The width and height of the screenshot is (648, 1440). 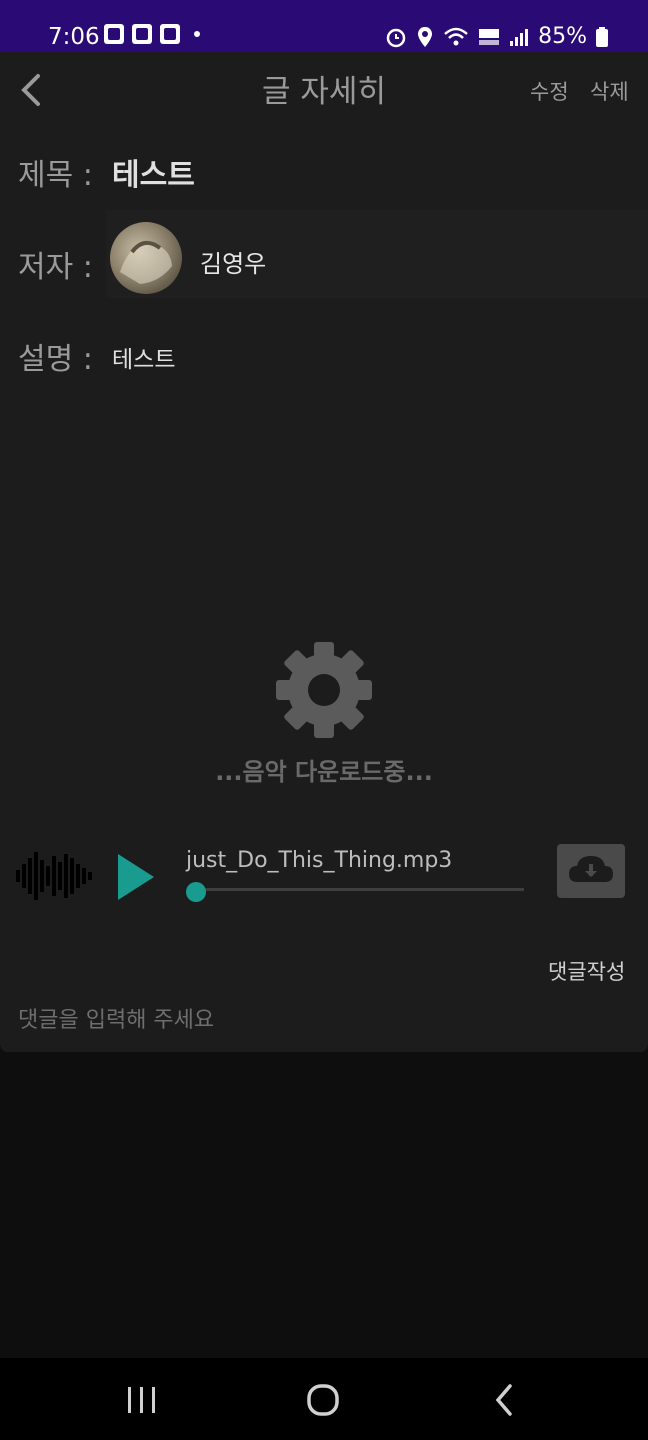 I want to click on navigation-bar, so click(x=324, y=1399).